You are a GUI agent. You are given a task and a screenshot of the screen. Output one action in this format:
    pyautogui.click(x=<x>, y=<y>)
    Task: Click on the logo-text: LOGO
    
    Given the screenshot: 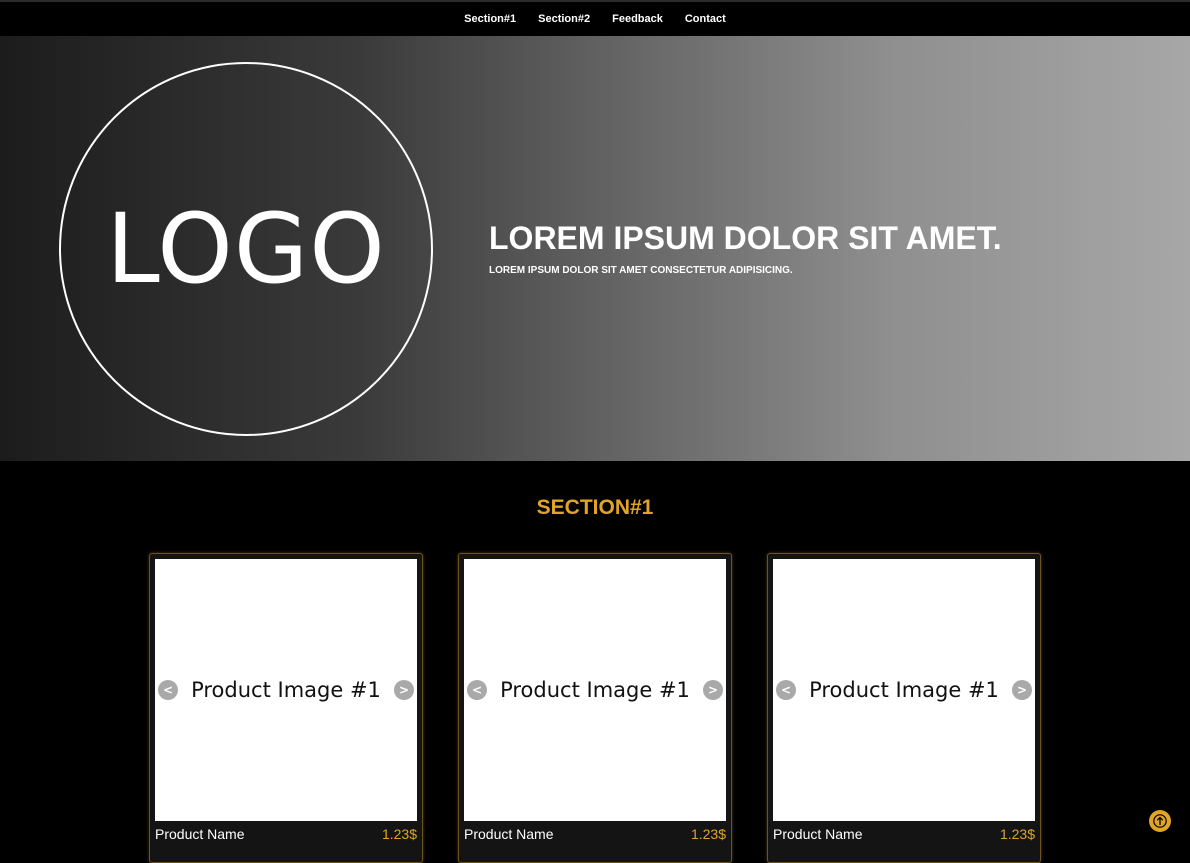 What is the action you would take?
    pyautogui.click(x=246, y=249)
    